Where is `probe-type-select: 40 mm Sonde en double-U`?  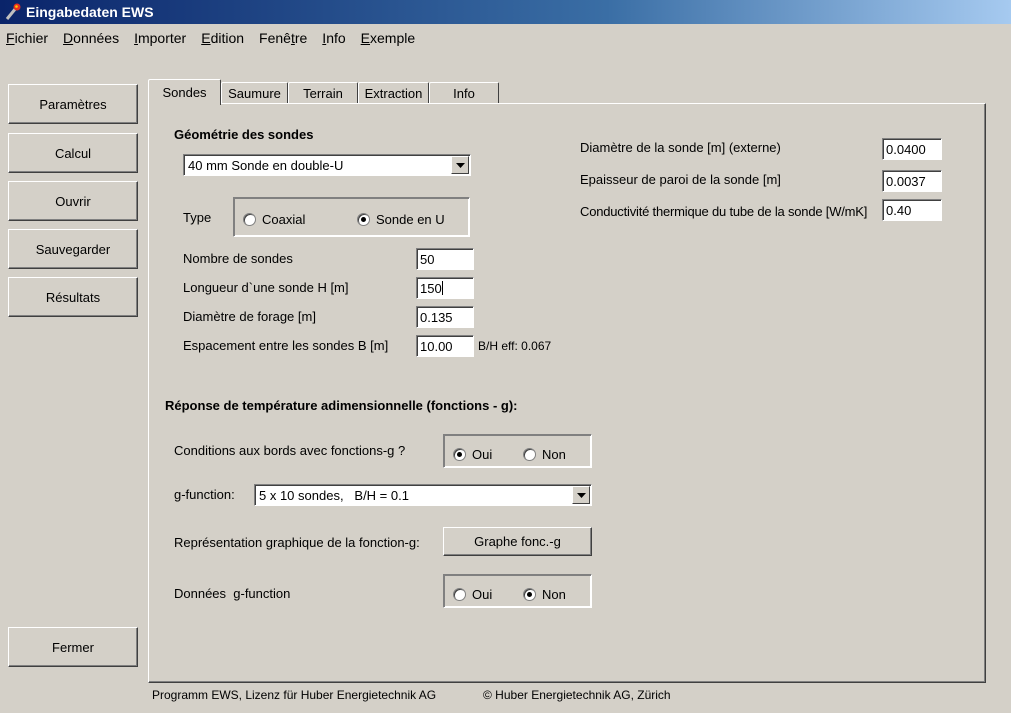
probe-type-select: 40 mm Sonde en double-U is located at coordinates (327, 165).